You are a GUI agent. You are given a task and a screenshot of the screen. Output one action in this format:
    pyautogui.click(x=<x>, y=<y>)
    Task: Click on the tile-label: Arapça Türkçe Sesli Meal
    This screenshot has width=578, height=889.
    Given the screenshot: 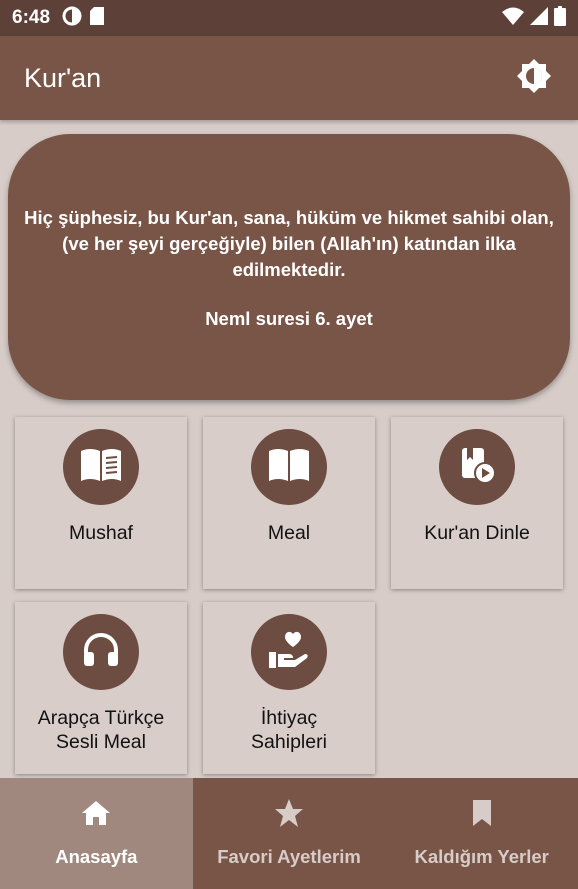 What is the action you would take?
    pyautogui.click(x=101, y=730)
    